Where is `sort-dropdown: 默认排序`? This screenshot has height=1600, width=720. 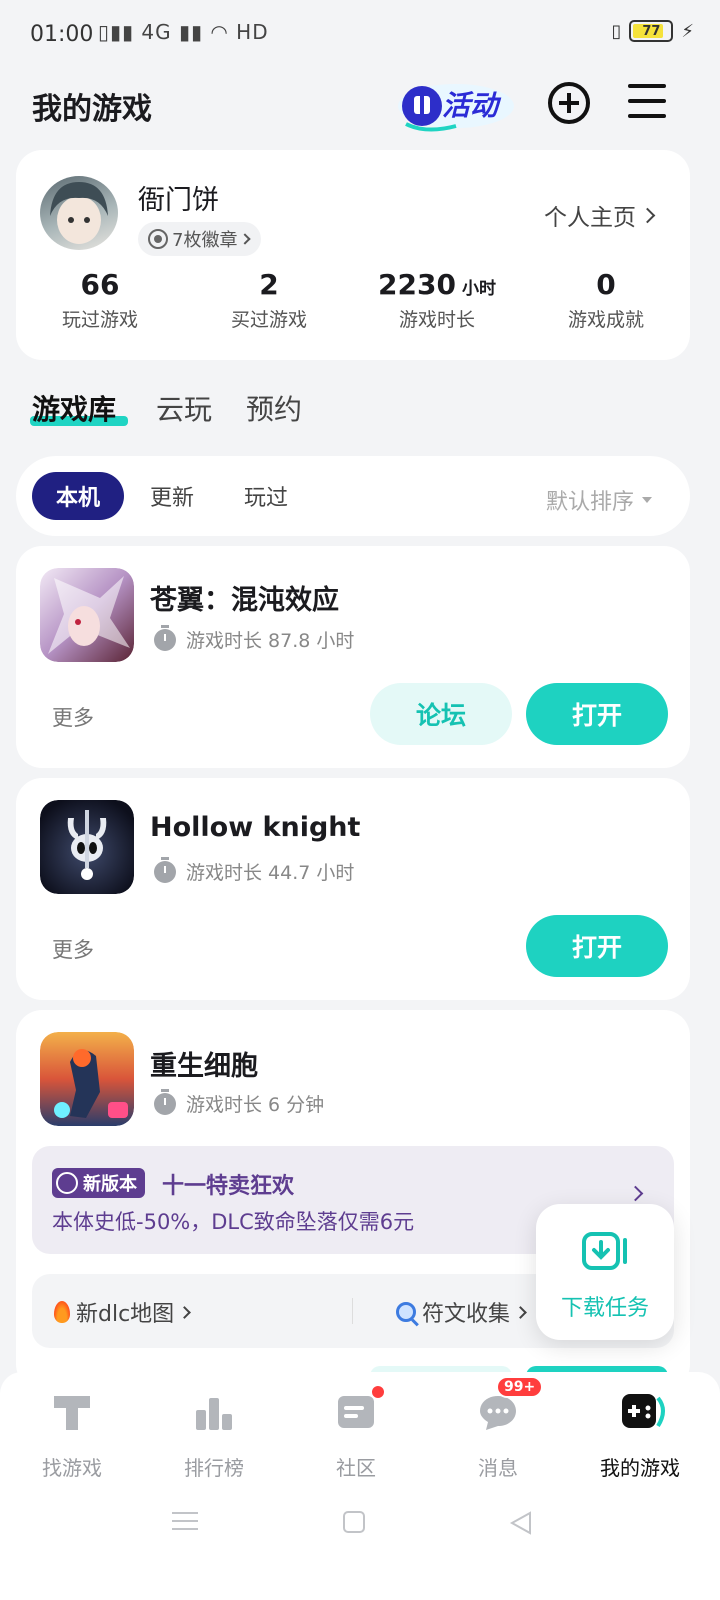
sort-dropdown: 默认排序 is located at coordinates (599, 500).